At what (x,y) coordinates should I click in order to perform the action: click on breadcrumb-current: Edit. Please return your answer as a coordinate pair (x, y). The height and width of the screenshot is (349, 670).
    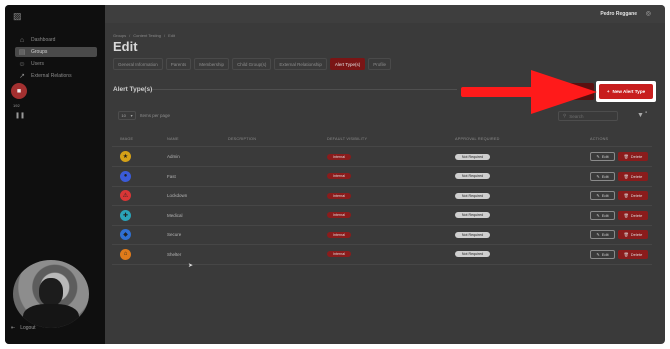
    Looking at the image, I should click on (172, 35).